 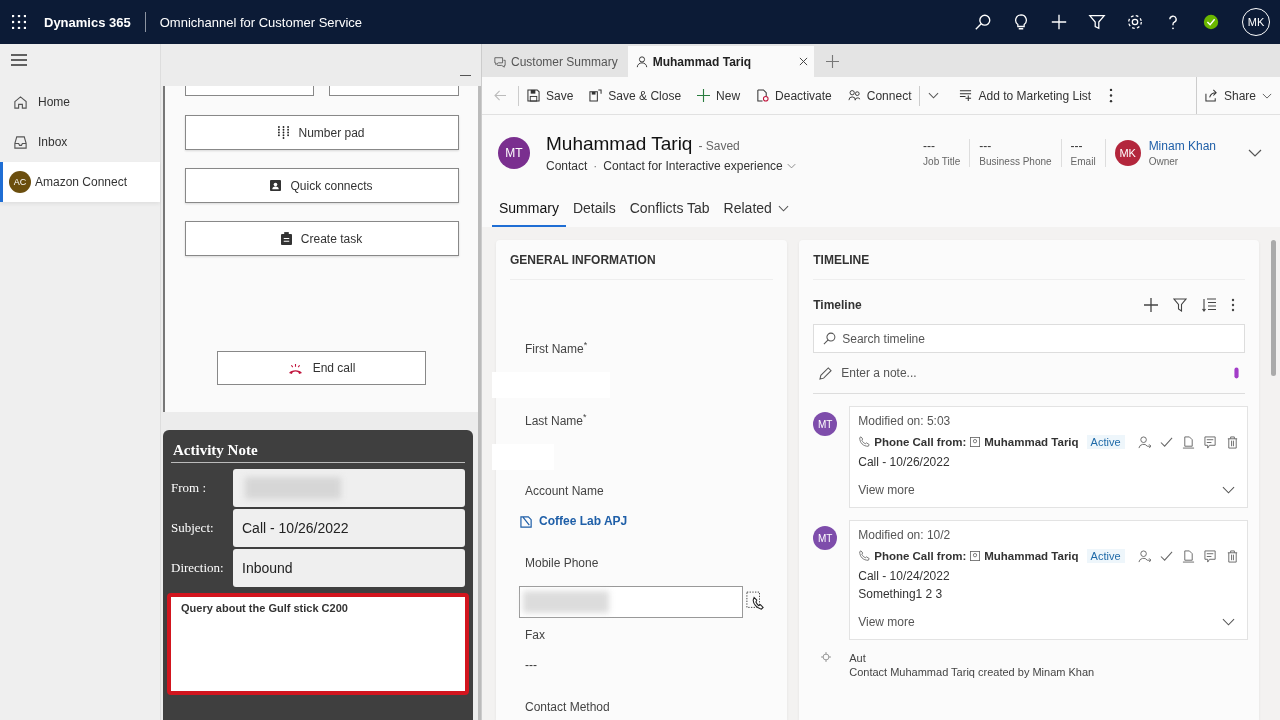 I want to click on app-launcher-icon, so click(x=19, y=22).